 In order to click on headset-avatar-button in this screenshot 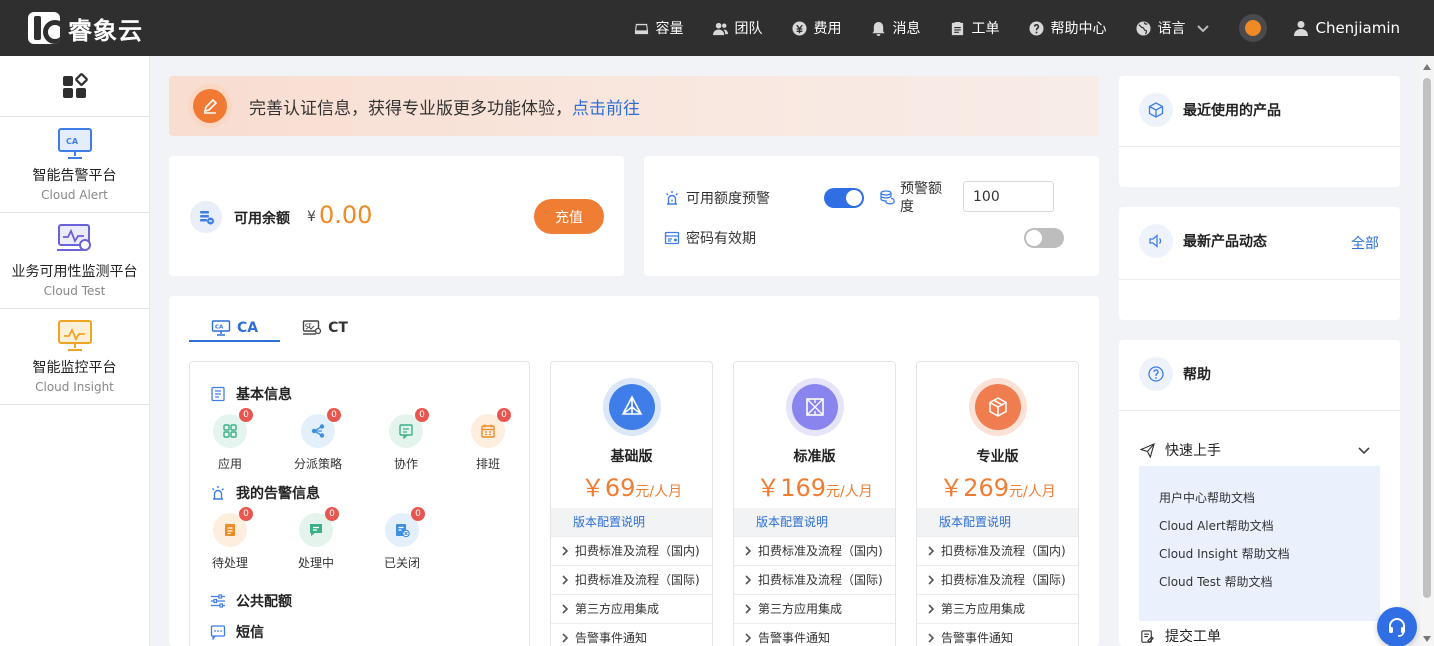, I will do `click(1253, 28)`.